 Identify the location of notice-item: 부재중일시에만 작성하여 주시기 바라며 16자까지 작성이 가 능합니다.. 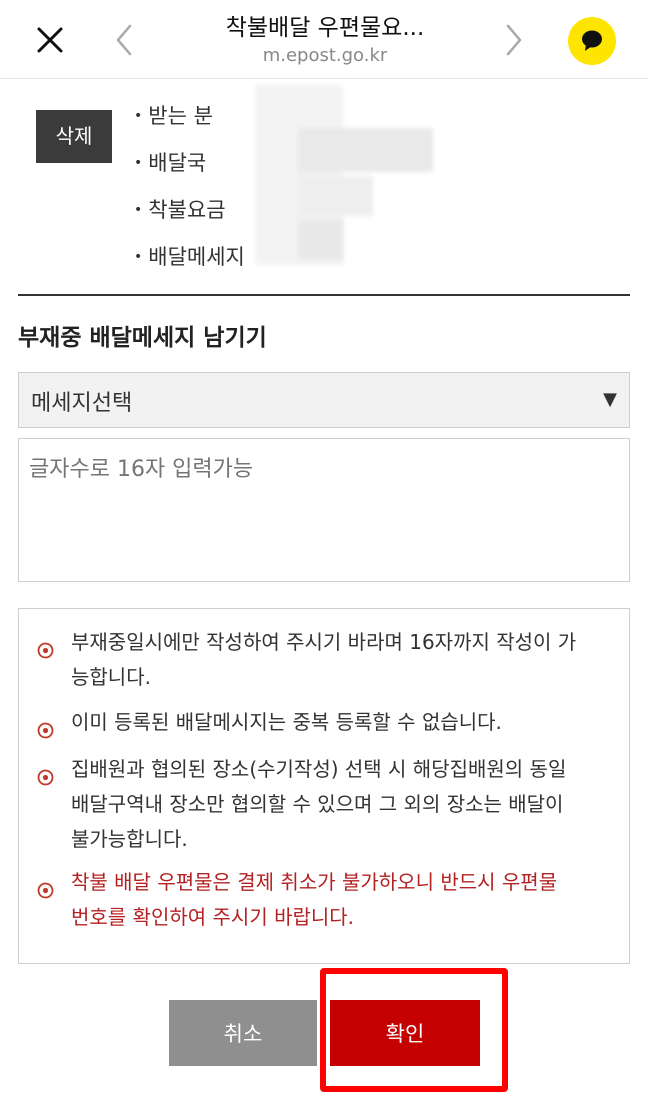
(327, 660).